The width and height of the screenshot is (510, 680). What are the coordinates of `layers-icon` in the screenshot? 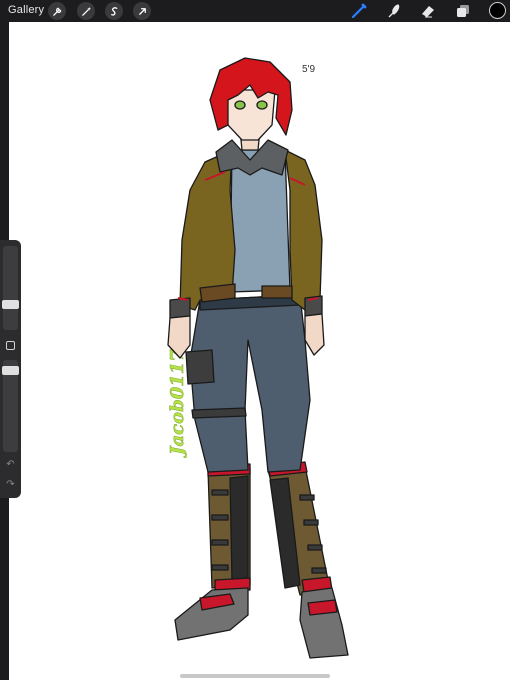 It's located at (463, 11).